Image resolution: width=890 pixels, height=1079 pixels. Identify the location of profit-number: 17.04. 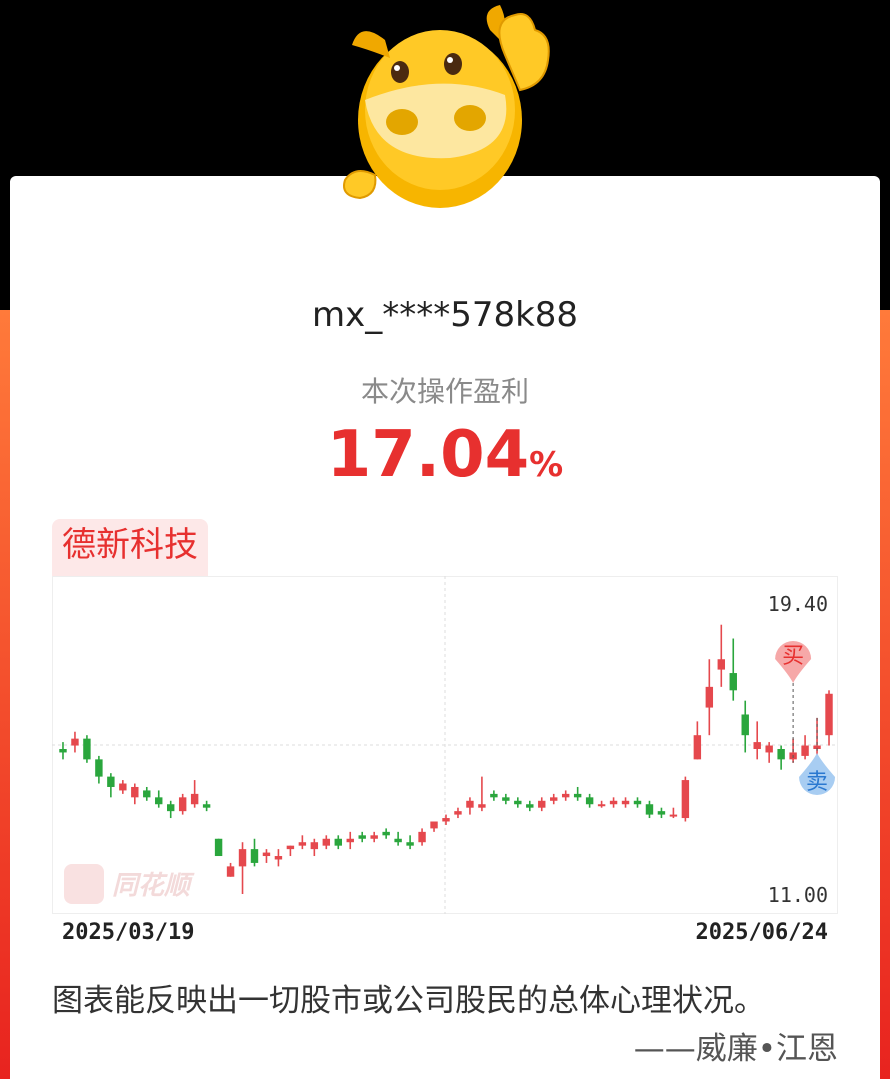
(428, 455).